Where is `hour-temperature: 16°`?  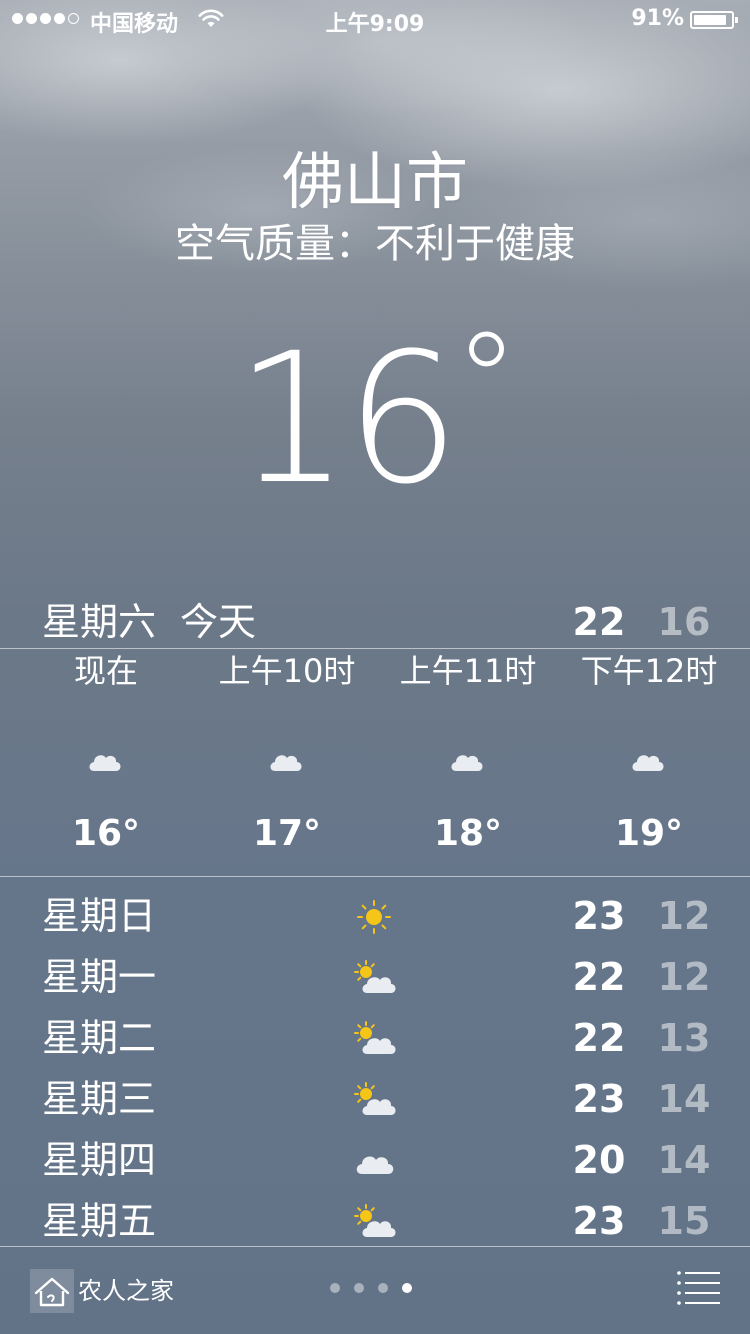
hour-temperature: 16° is located at coordinates (106, 833).